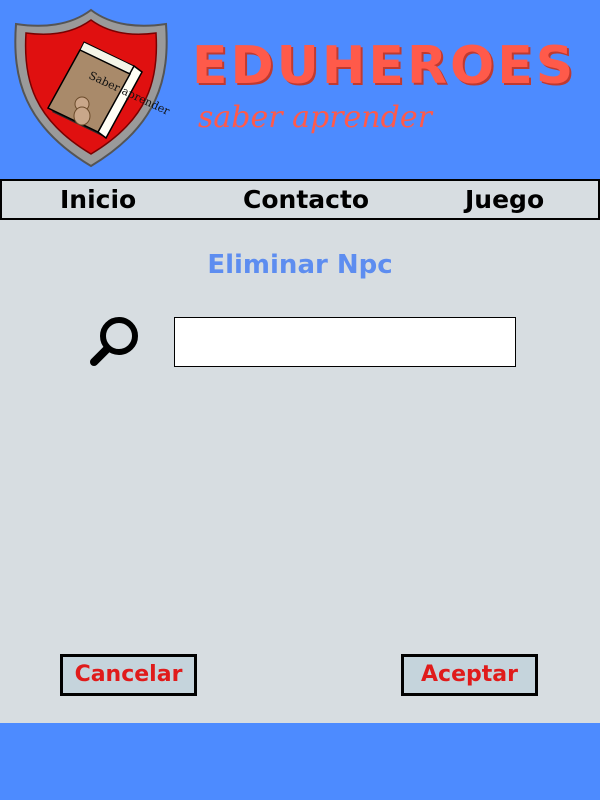 This screenshot has width=600, height=800. I want to click on accept-button: Aceptar, so click(469, 675).